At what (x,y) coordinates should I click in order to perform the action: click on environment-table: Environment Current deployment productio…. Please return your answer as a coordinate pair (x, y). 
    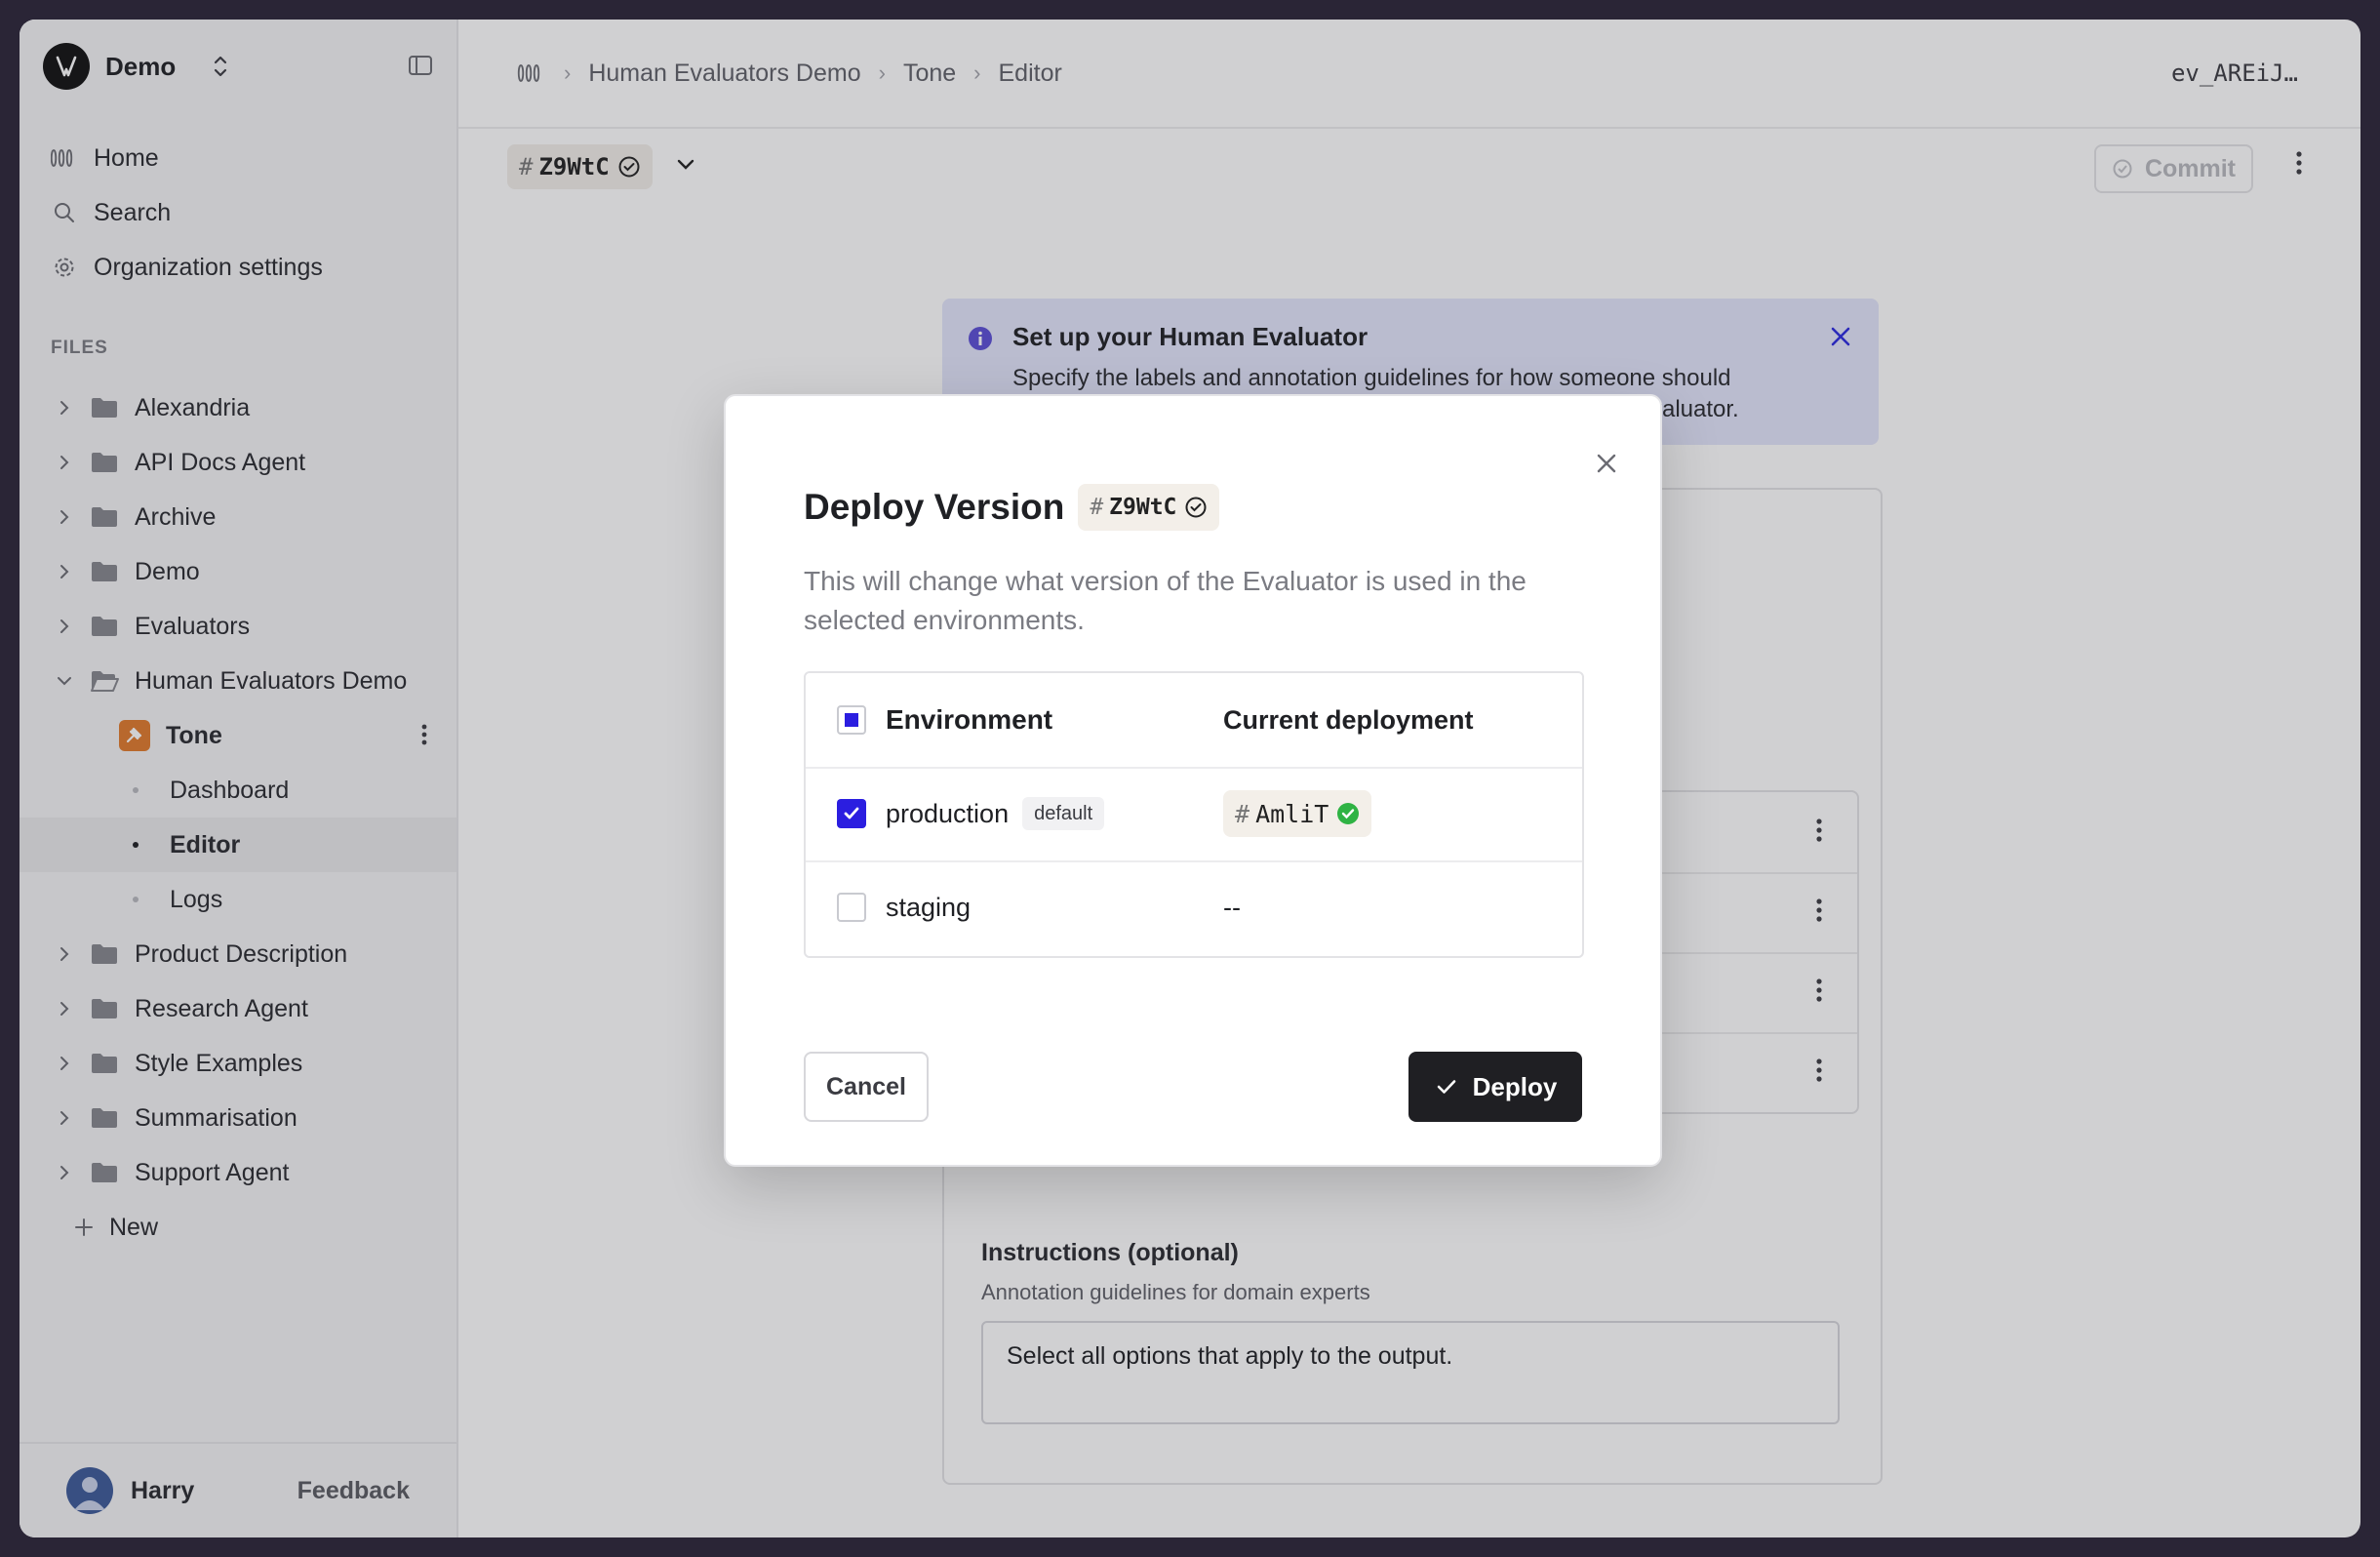
    Looking at the image, I should click on (1194, 814).